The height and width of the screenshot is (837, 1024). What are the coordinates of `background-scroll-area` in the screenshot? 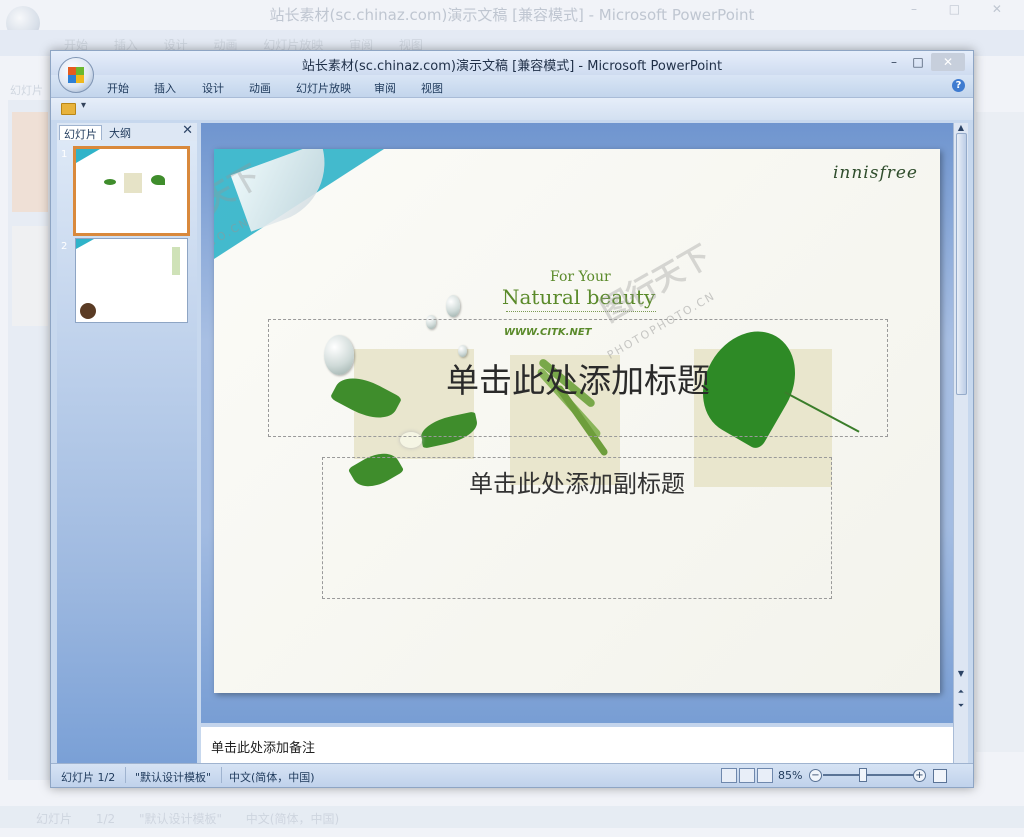 It's located at (1000, 432).